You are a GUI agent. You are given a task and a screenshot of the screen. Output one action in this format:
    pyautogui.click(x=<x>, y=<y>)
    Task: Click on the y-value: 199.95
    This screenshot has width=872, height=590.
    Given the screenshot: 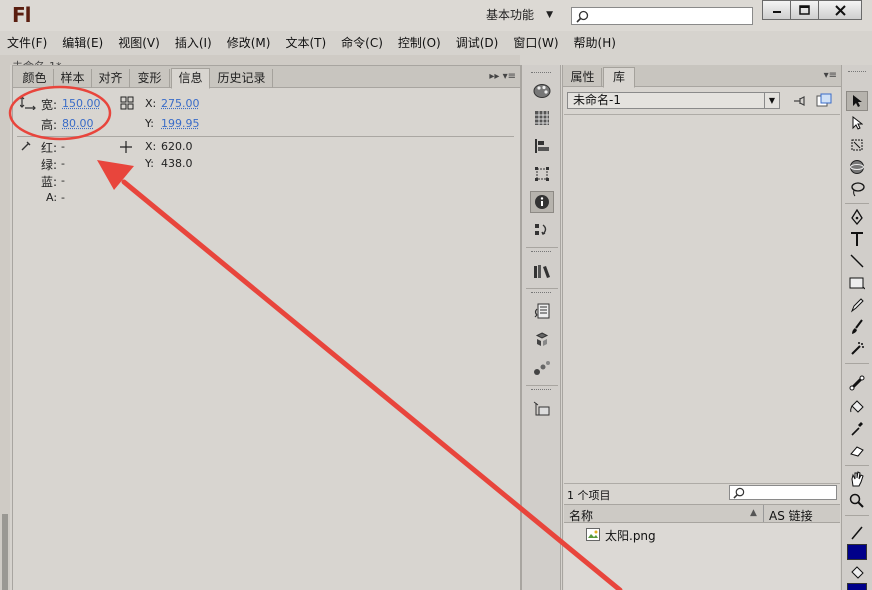 What is the action you would take?
    pyautogui.click(x=180, y=123)
    